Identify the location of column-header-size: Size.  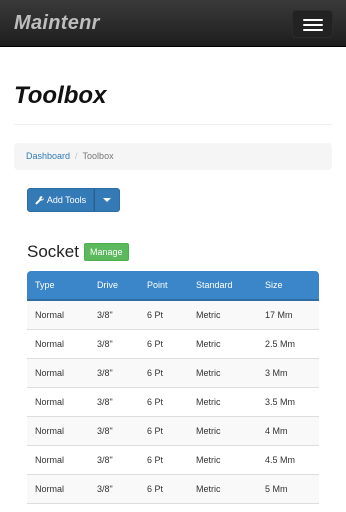
(288, 286).